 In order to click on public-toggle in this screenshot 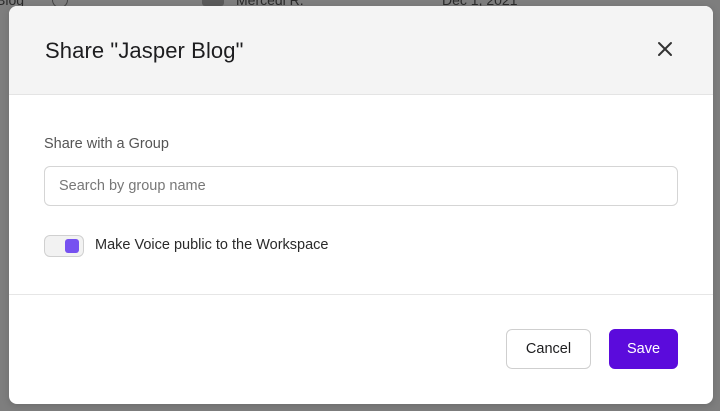, I will do `click(64, 246)`.